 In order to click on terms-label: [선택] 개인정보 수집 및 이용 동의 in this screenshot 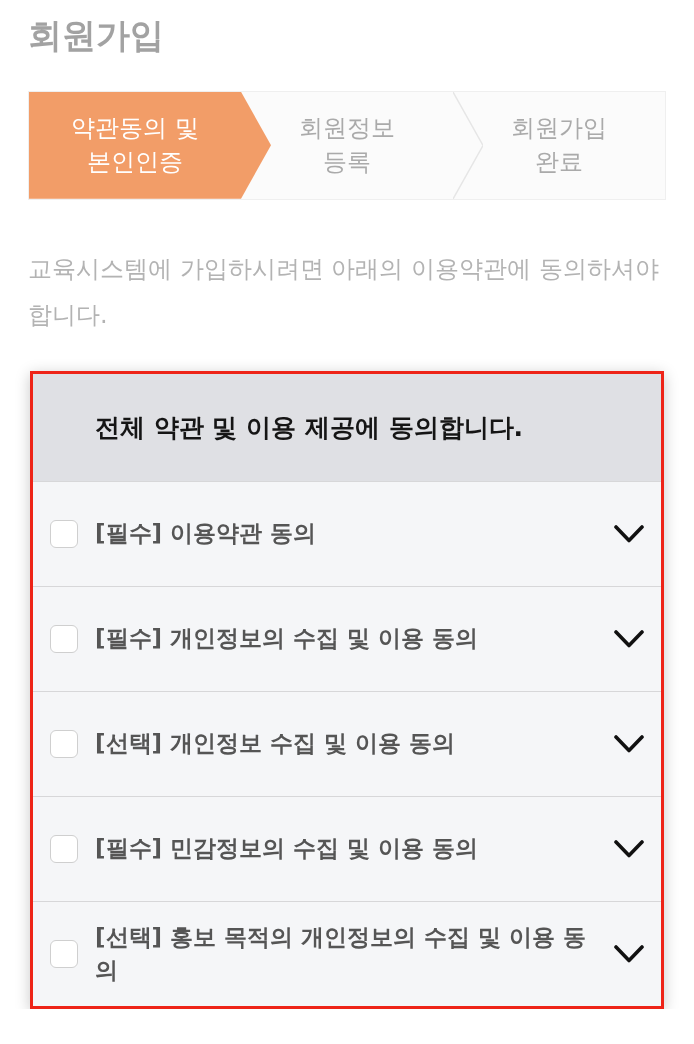, I will do `click(276, 744)`.